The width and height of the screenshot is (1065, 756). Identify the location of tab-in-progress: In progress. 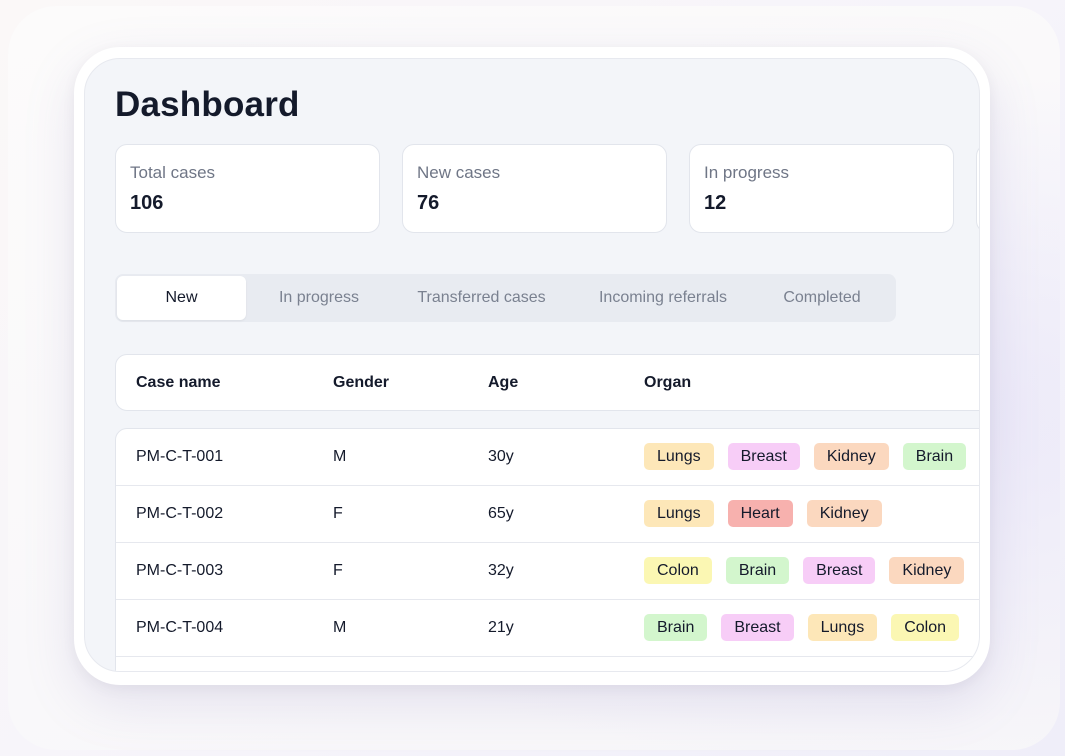
(319, 298).